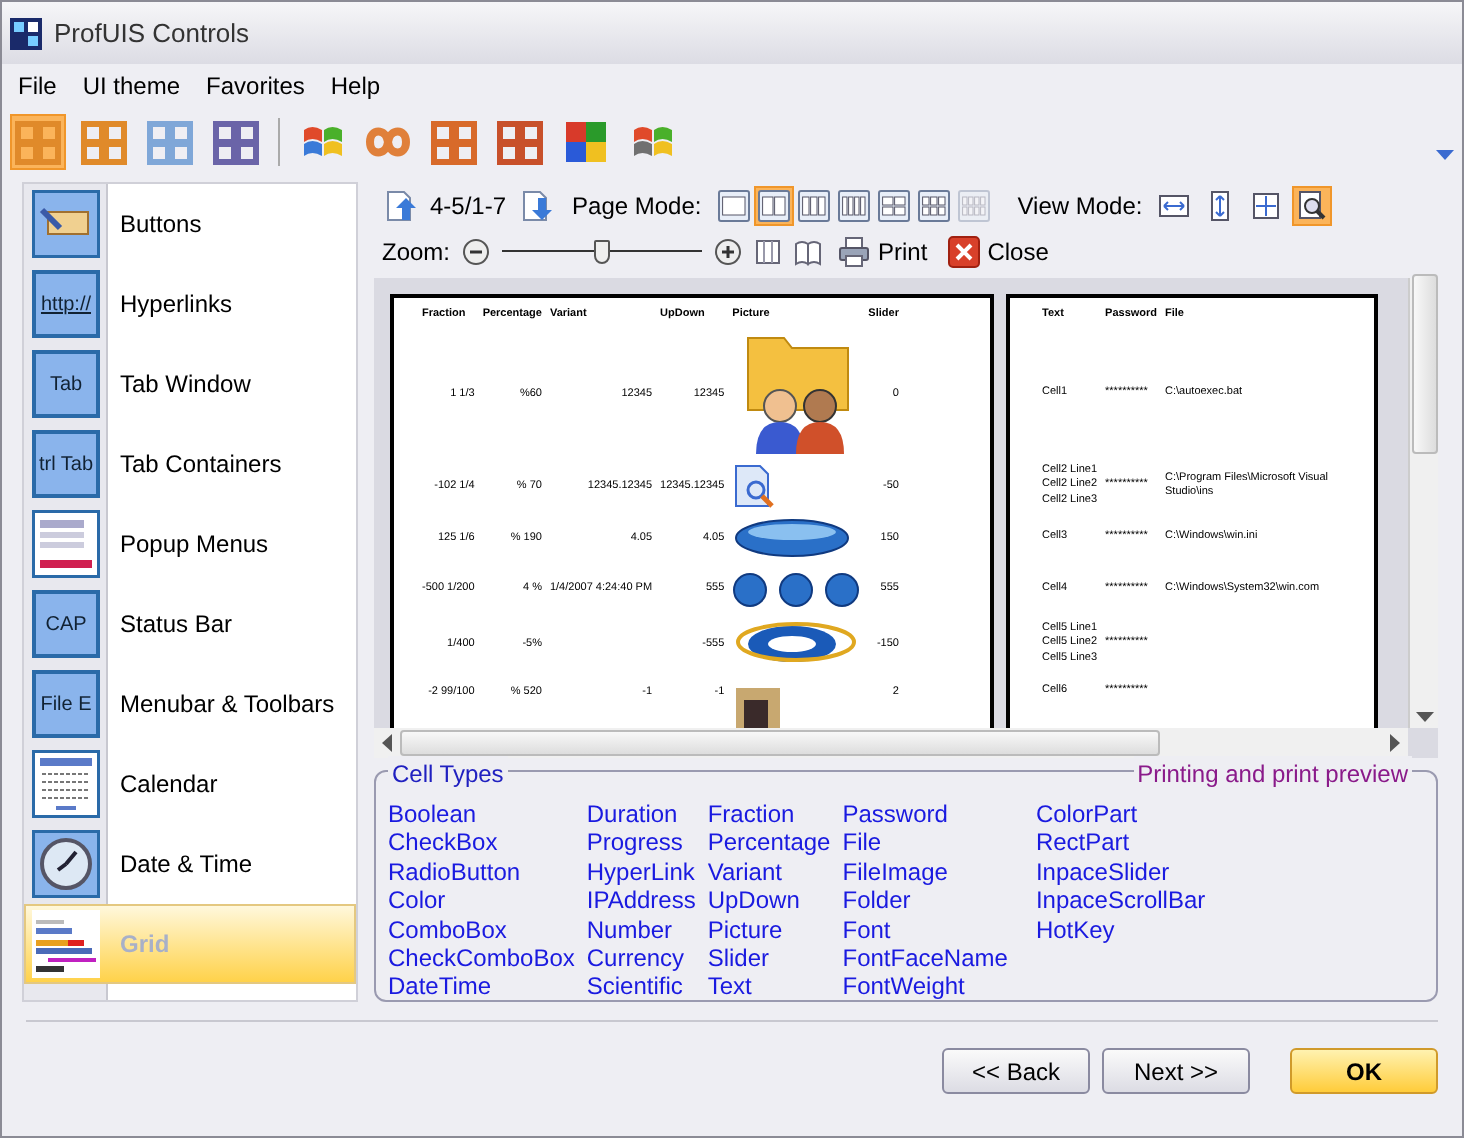 The height and width of the screenshot is (1138, 1464). I want to click on scroll-down-icon, so click(1424, 717).